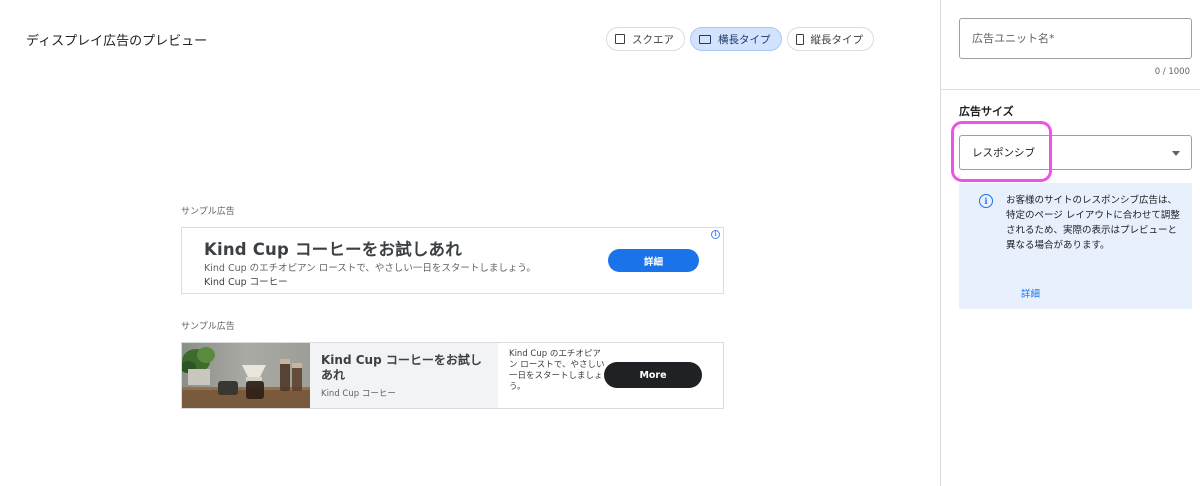  What do you see at coordinates (653, 39) in the screenshot?
I see `toggle-square-label: スクエア` at bounding box center [653, 39].